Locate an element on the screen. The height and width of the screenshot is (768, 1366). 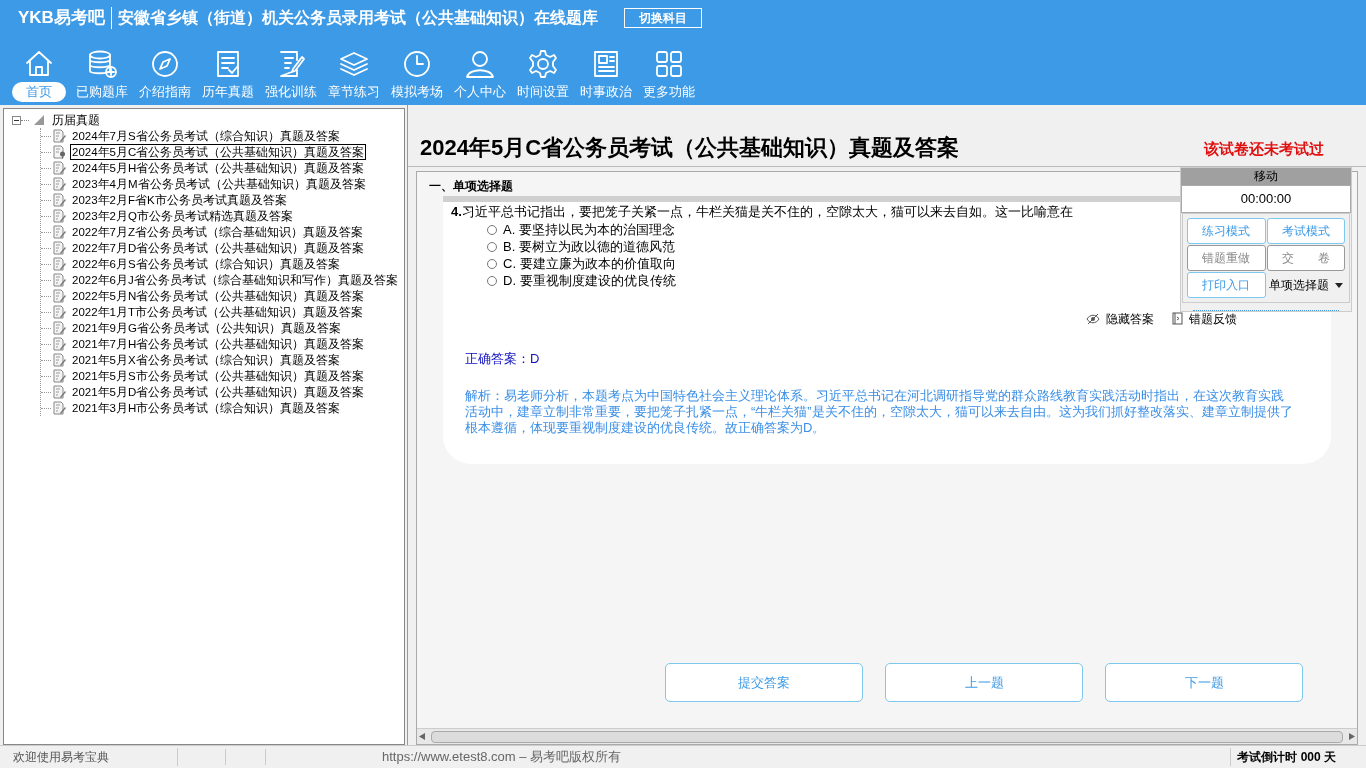
tree-item: 2022年7月Z省公务员考试（综合基础知识）真题及答案 is located at coordinates (217, 232).